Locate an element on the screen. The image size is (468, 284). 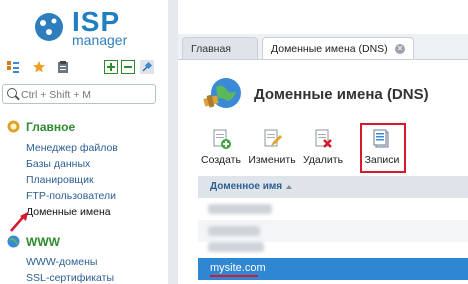
page-title: Доменные имена (DNS) is located at coordinates (341, 94).